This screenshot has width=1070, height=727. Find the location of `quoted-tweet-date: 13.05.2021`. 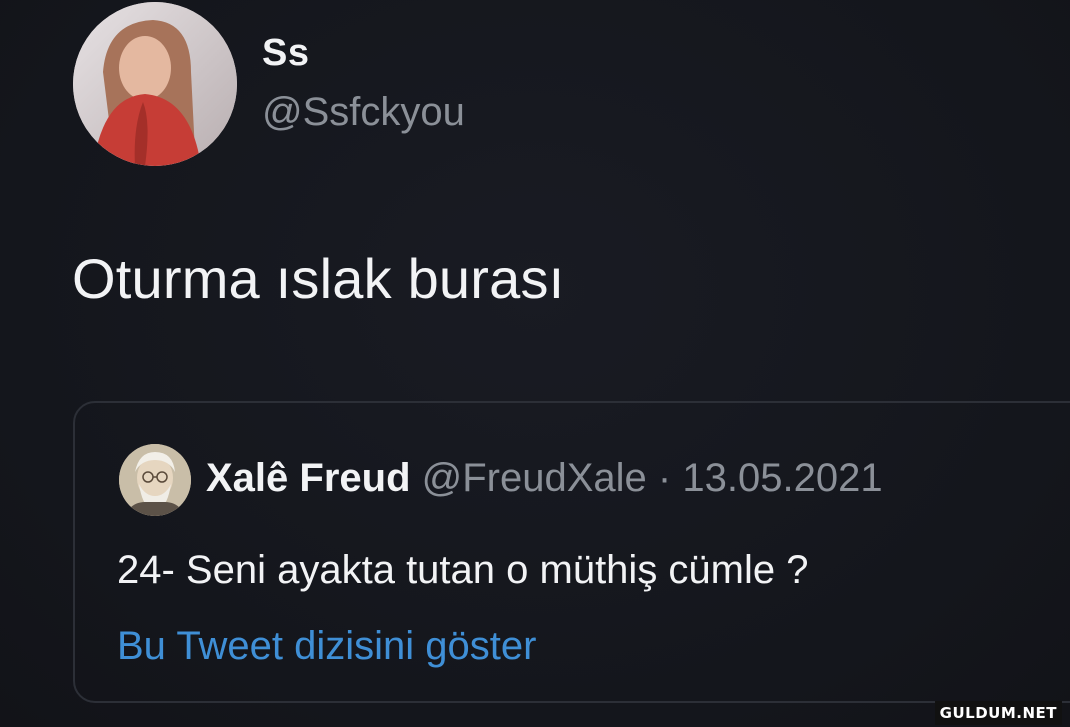

quoted-tweet-date: 13.05.2021 is located at coordinates (782, 478).